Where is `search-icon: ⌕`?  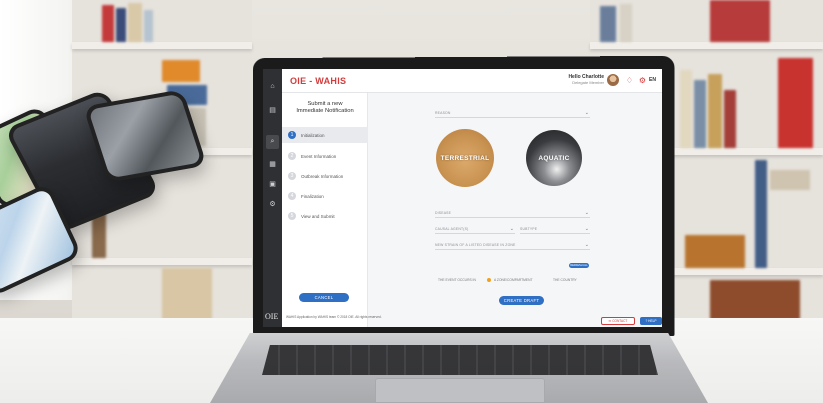 search-icon: ⌕ is located at coordinates (272, 142).